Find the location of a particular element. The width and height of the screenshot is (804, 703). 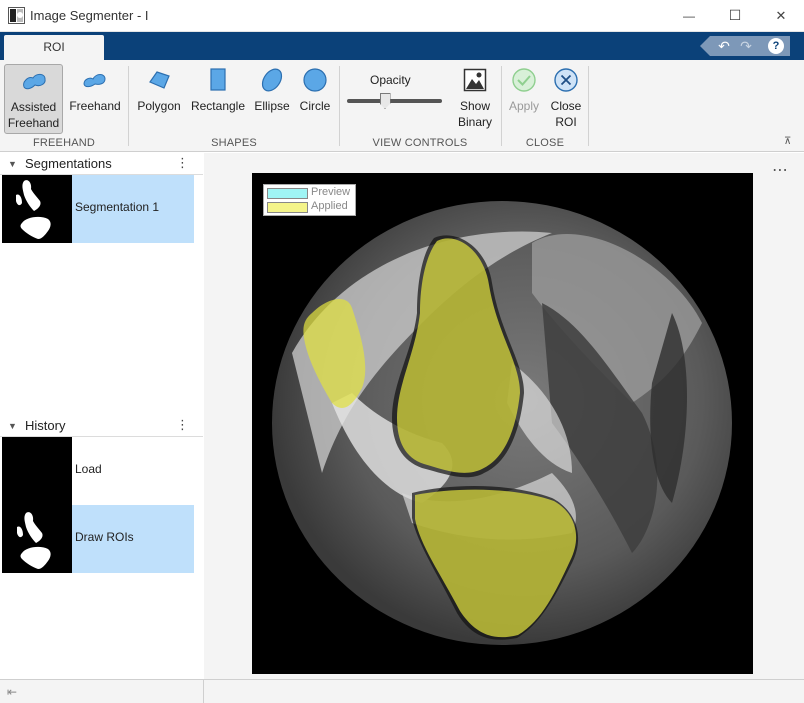

segmentations-title: Segmentations is located at coordinates (68, 163).